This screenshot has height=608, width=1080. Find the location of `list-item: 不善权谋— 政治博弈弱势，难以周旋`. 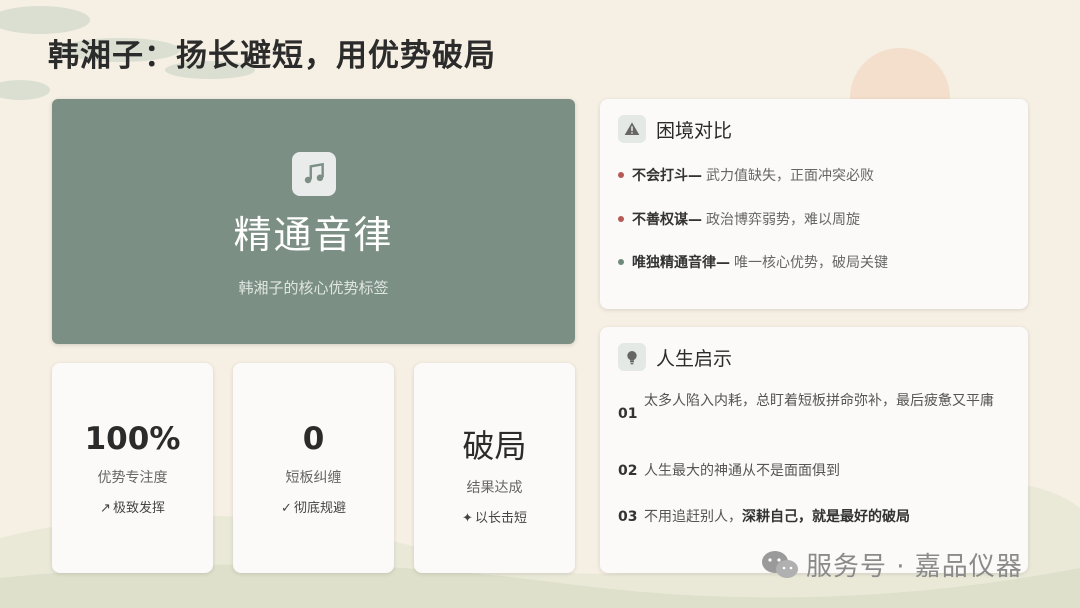

list-item: 不善权谋— 政治博弈弱势，难以周旋 is located at coordinates (823, 219).